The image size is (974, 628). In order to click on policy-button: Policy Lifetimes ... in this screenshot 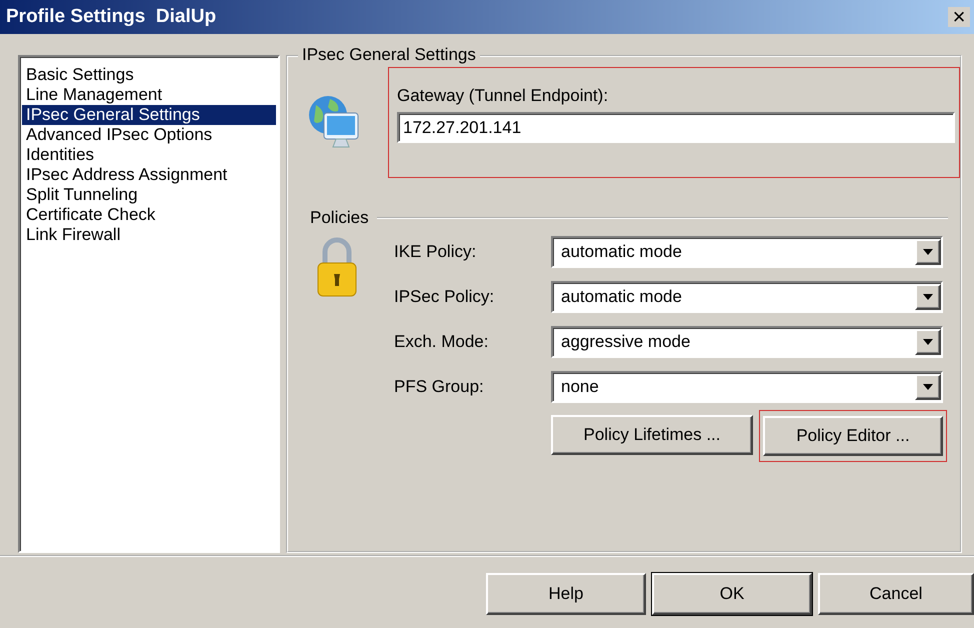, I will do `click(652, 435)`.